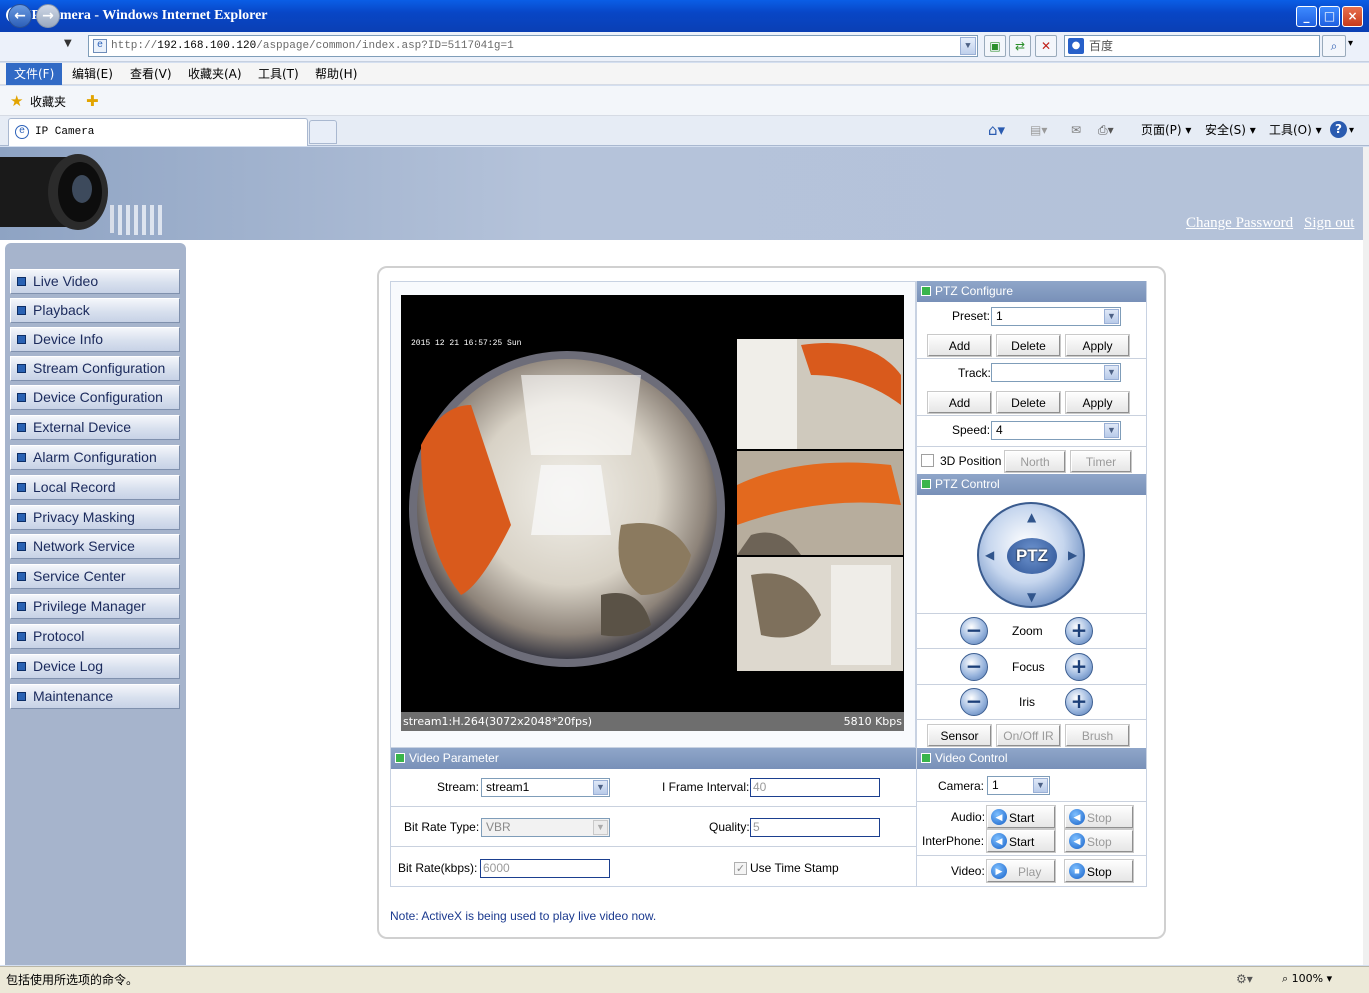 This screenshot has width=1369, height=993. What do you see at coordinates (1038, 130) in the screenshot?
I see `feeds-icon: ▤▾` at bounding box center [1038, 130].